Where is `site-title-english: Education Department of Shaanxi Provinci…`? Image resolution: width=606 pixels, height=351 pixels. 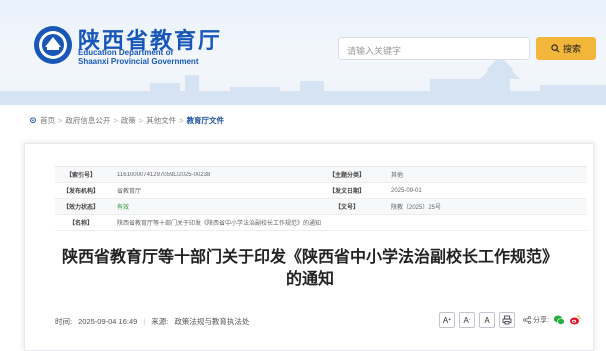
site-title-english: Education Department of Shaanxi Provinci… is located at coordinates (138, 57).